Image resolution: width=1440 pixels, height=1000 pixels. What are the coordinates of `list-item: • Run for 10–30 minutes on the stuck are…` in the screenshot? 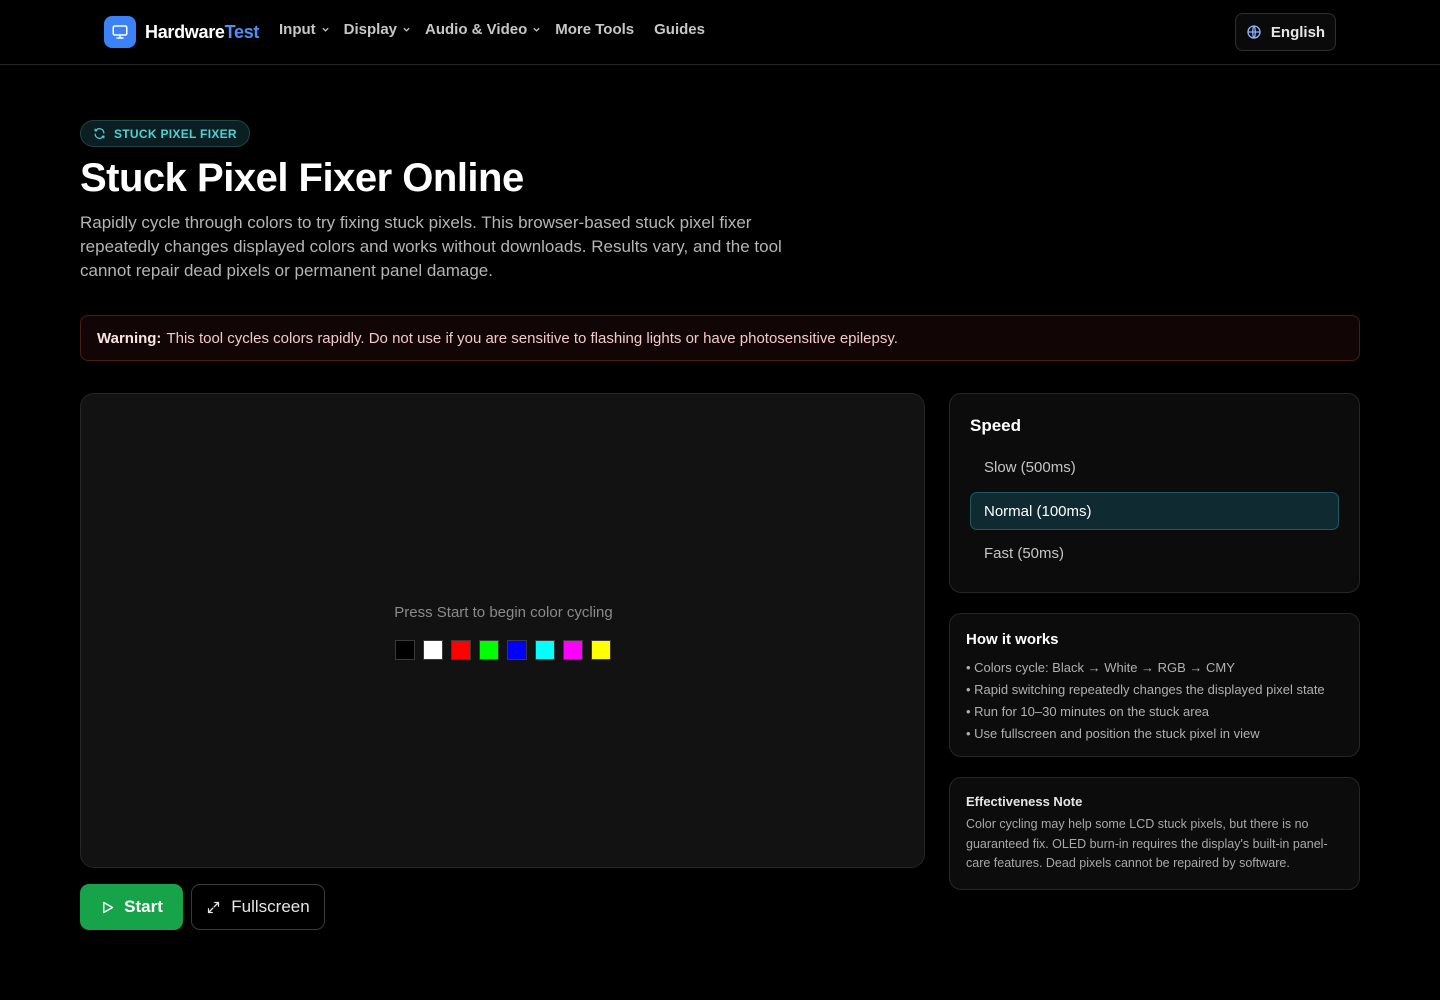 It's located at (1088, 711).